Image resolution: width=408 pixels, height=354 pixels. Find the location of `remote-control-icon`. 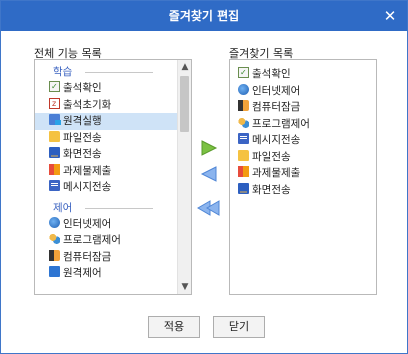

remote-control-icon is located at coordinates (54, 271).